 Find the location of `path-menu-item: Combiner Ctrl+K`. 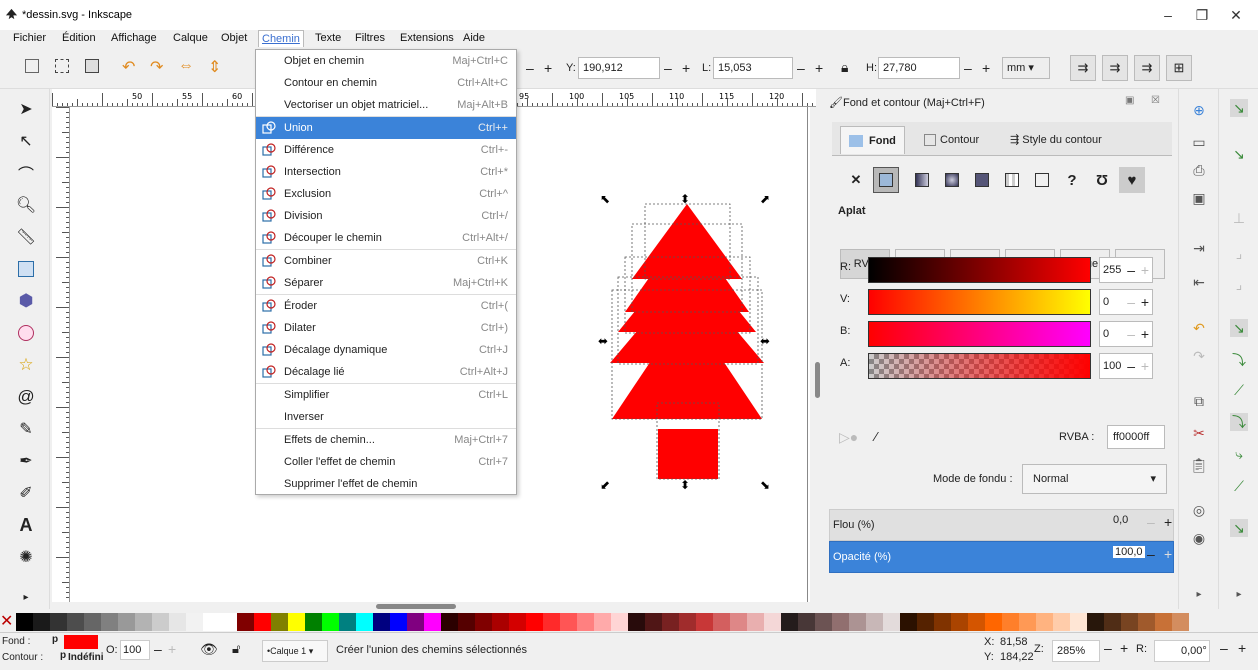

path-menu-item: Combiner Ctrl+K is located at coordinates (386, 261).